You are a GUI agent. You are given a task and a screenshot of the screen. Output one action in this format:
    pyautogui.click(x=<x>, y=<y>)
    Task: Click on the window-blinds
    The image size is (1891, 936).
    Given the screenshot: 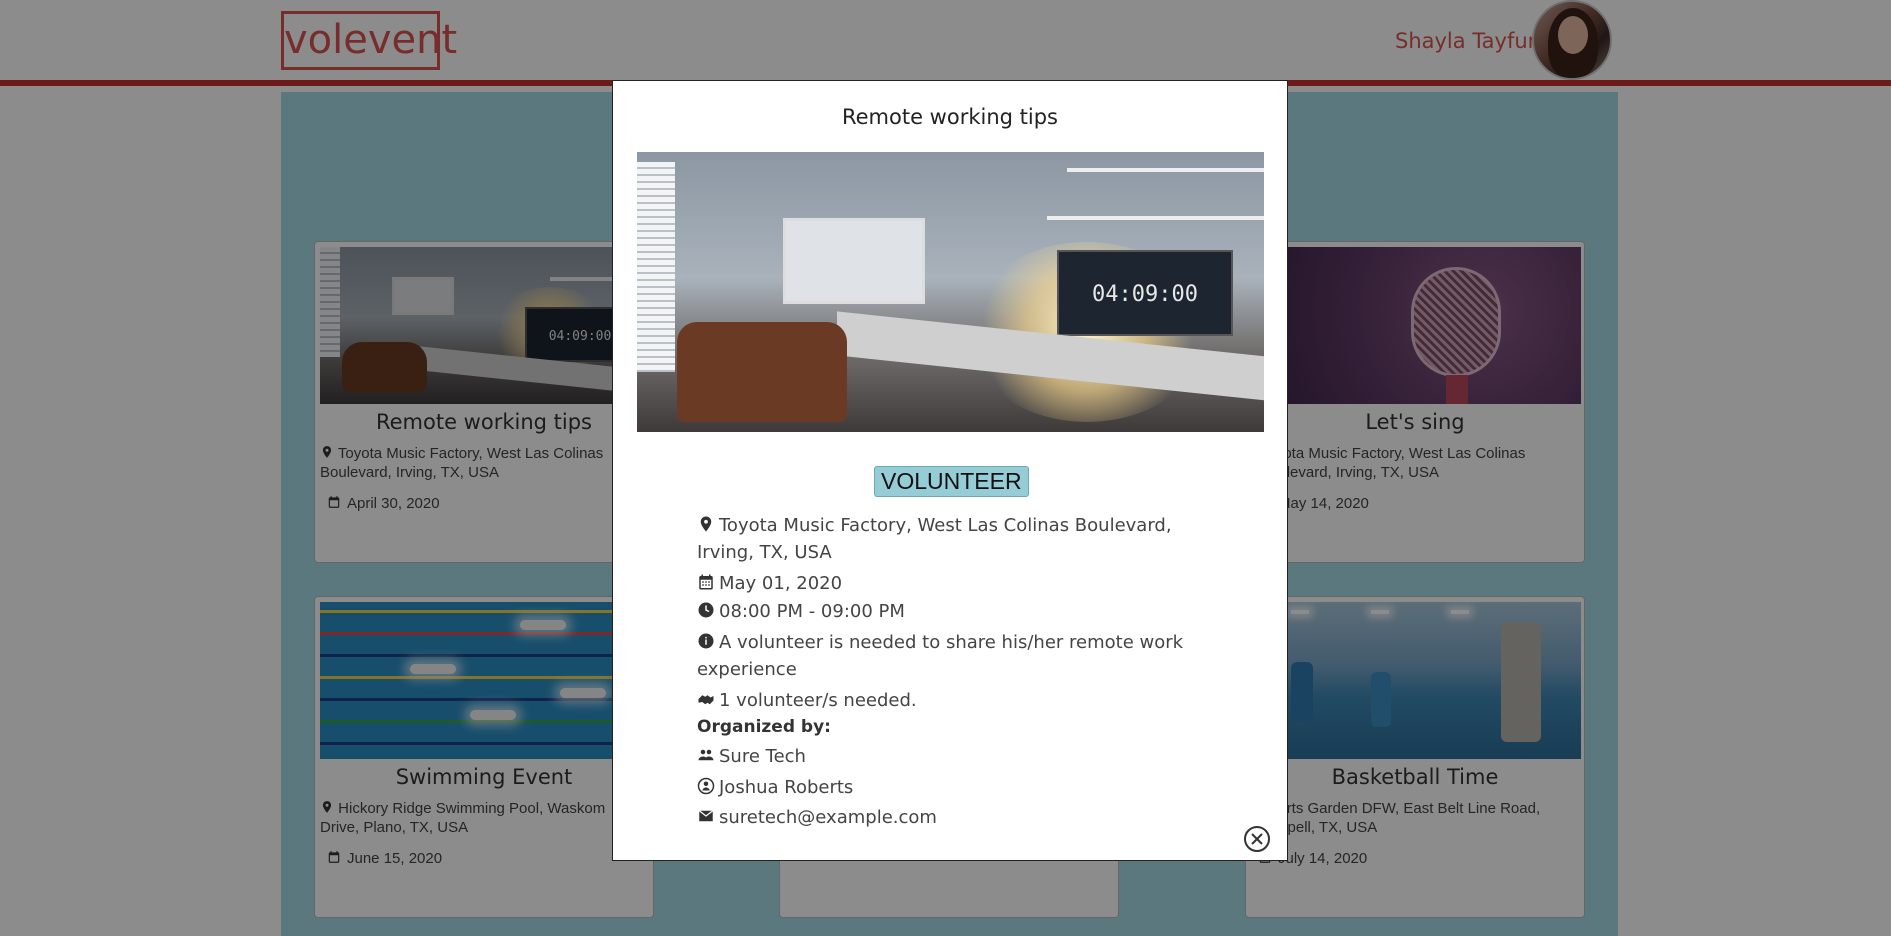 What is the action you would take?
    pyautogui.click(x=656, y=267)
    